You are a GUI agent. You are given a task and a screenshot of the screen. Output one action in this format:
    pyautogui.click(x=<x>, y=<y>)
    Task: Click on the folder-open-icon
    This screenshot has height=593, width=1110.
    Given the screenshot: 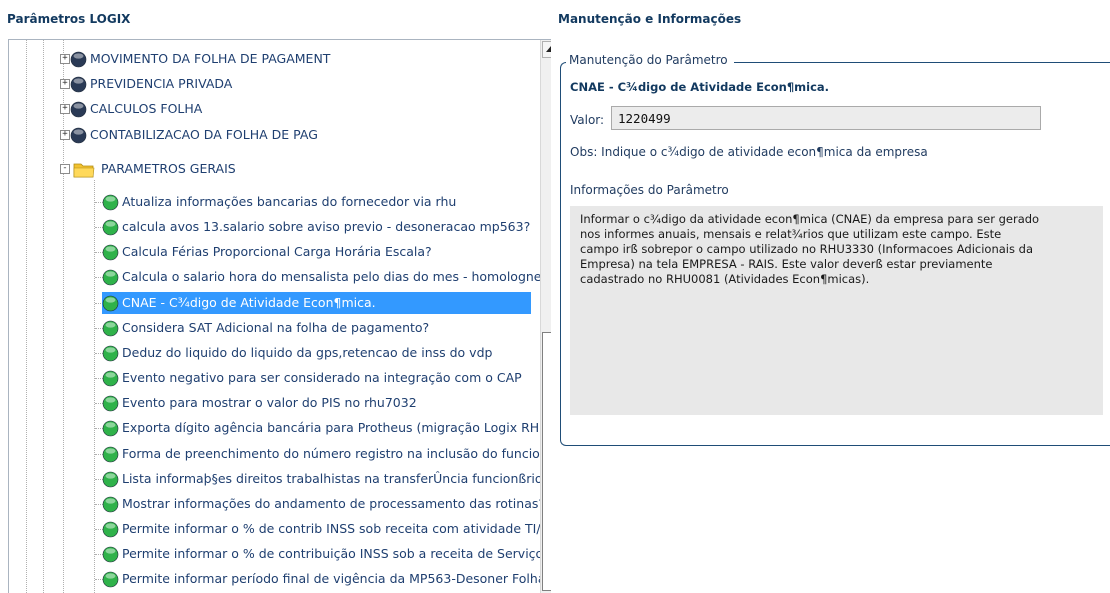 What is the action you would take?
    pyautogui.click(x=84, y=169)
    